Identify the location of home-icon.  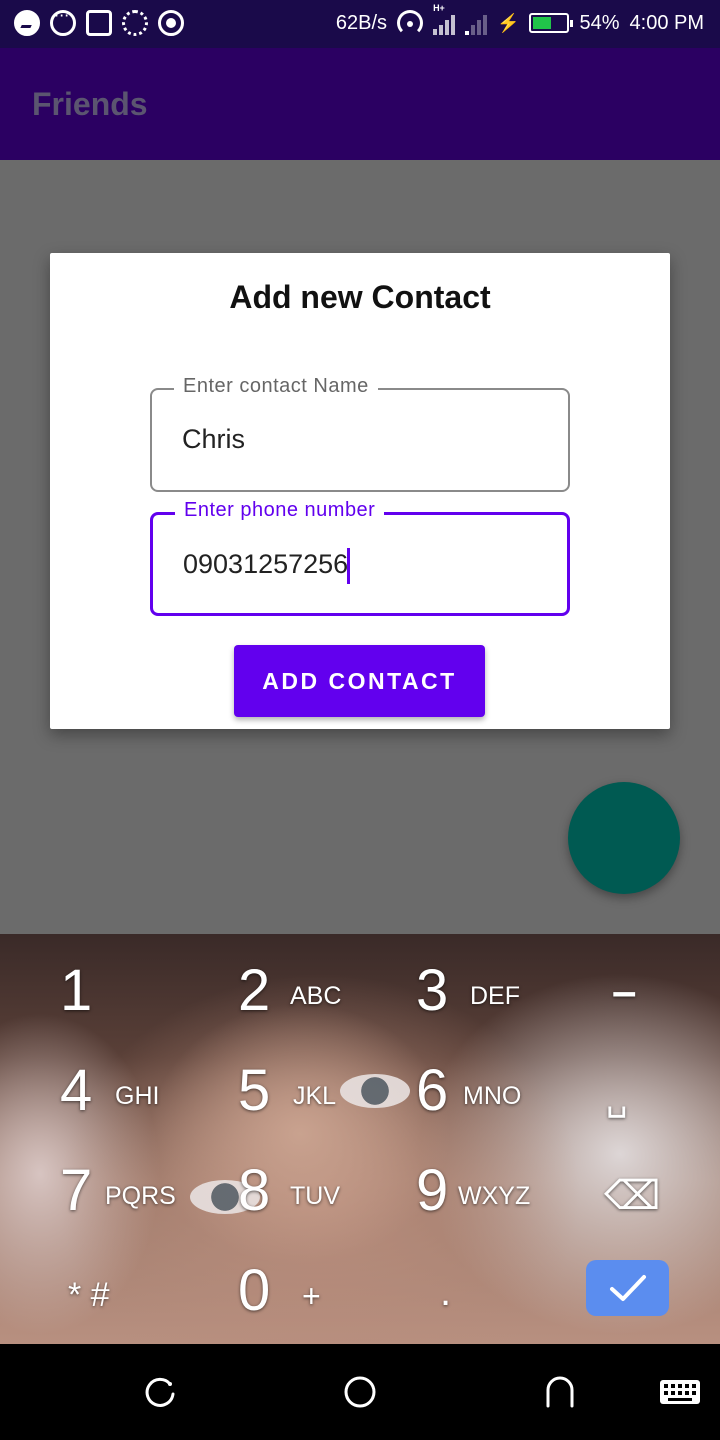
(360, 1392).